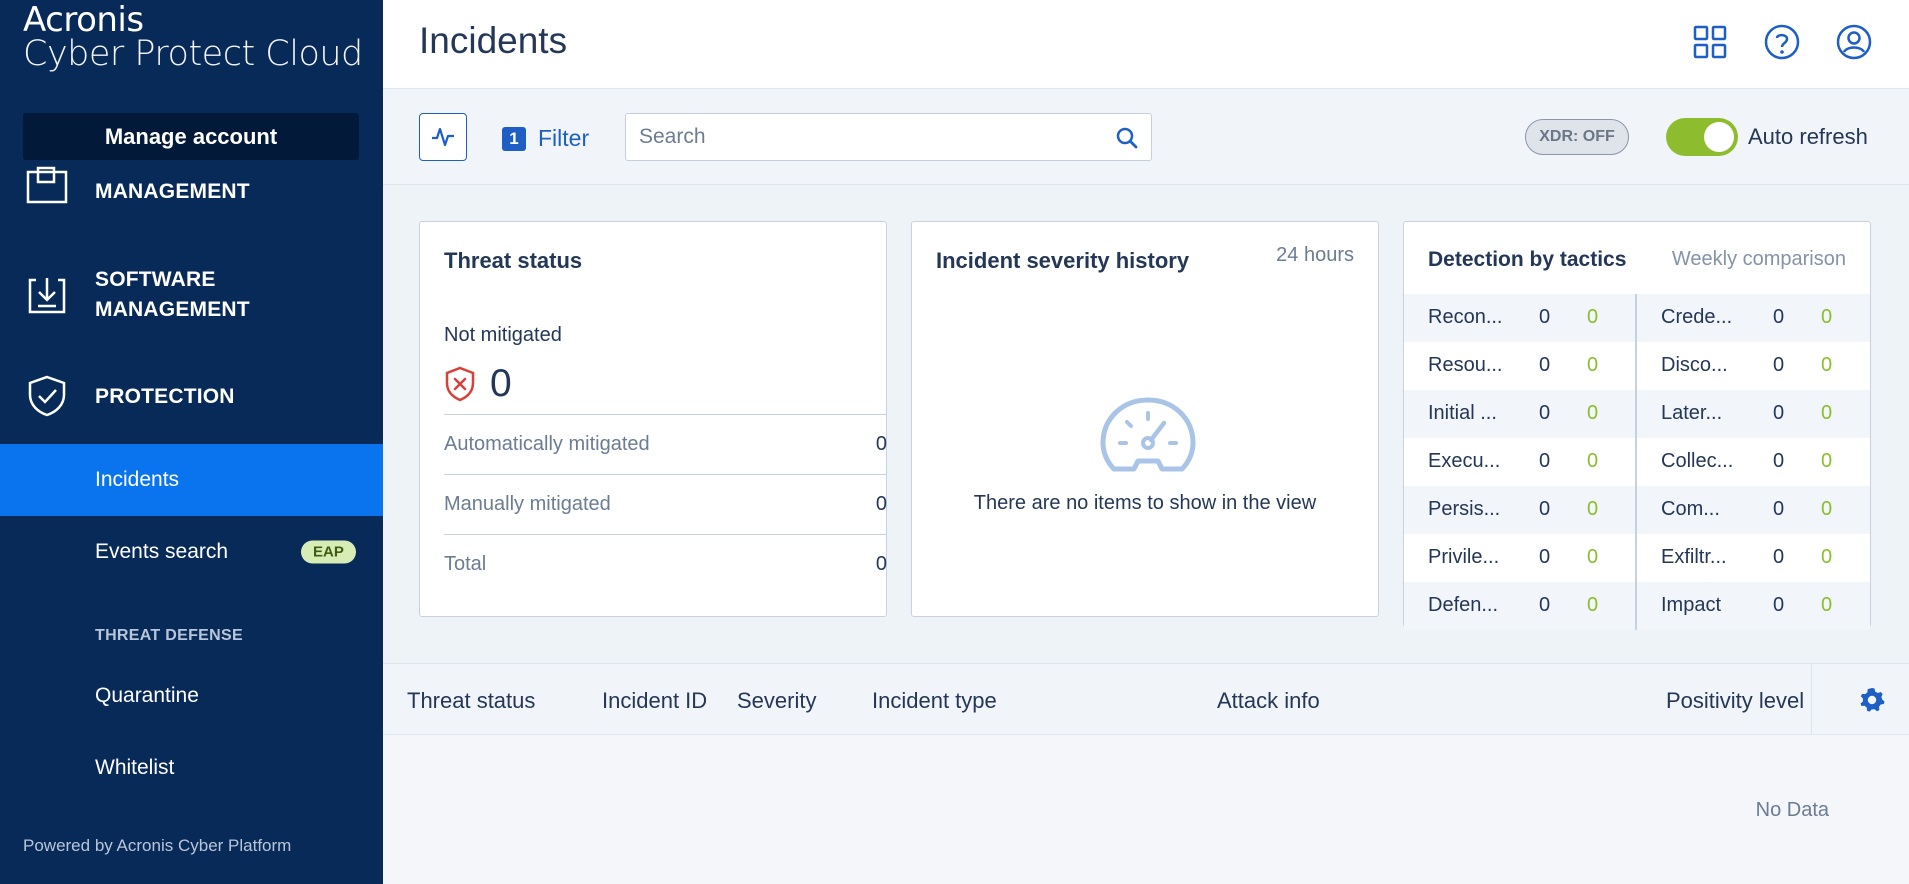 This screenshot has height=884, width=1909. I want to click on card-title: Detection by tactics, so click(1527, 259).